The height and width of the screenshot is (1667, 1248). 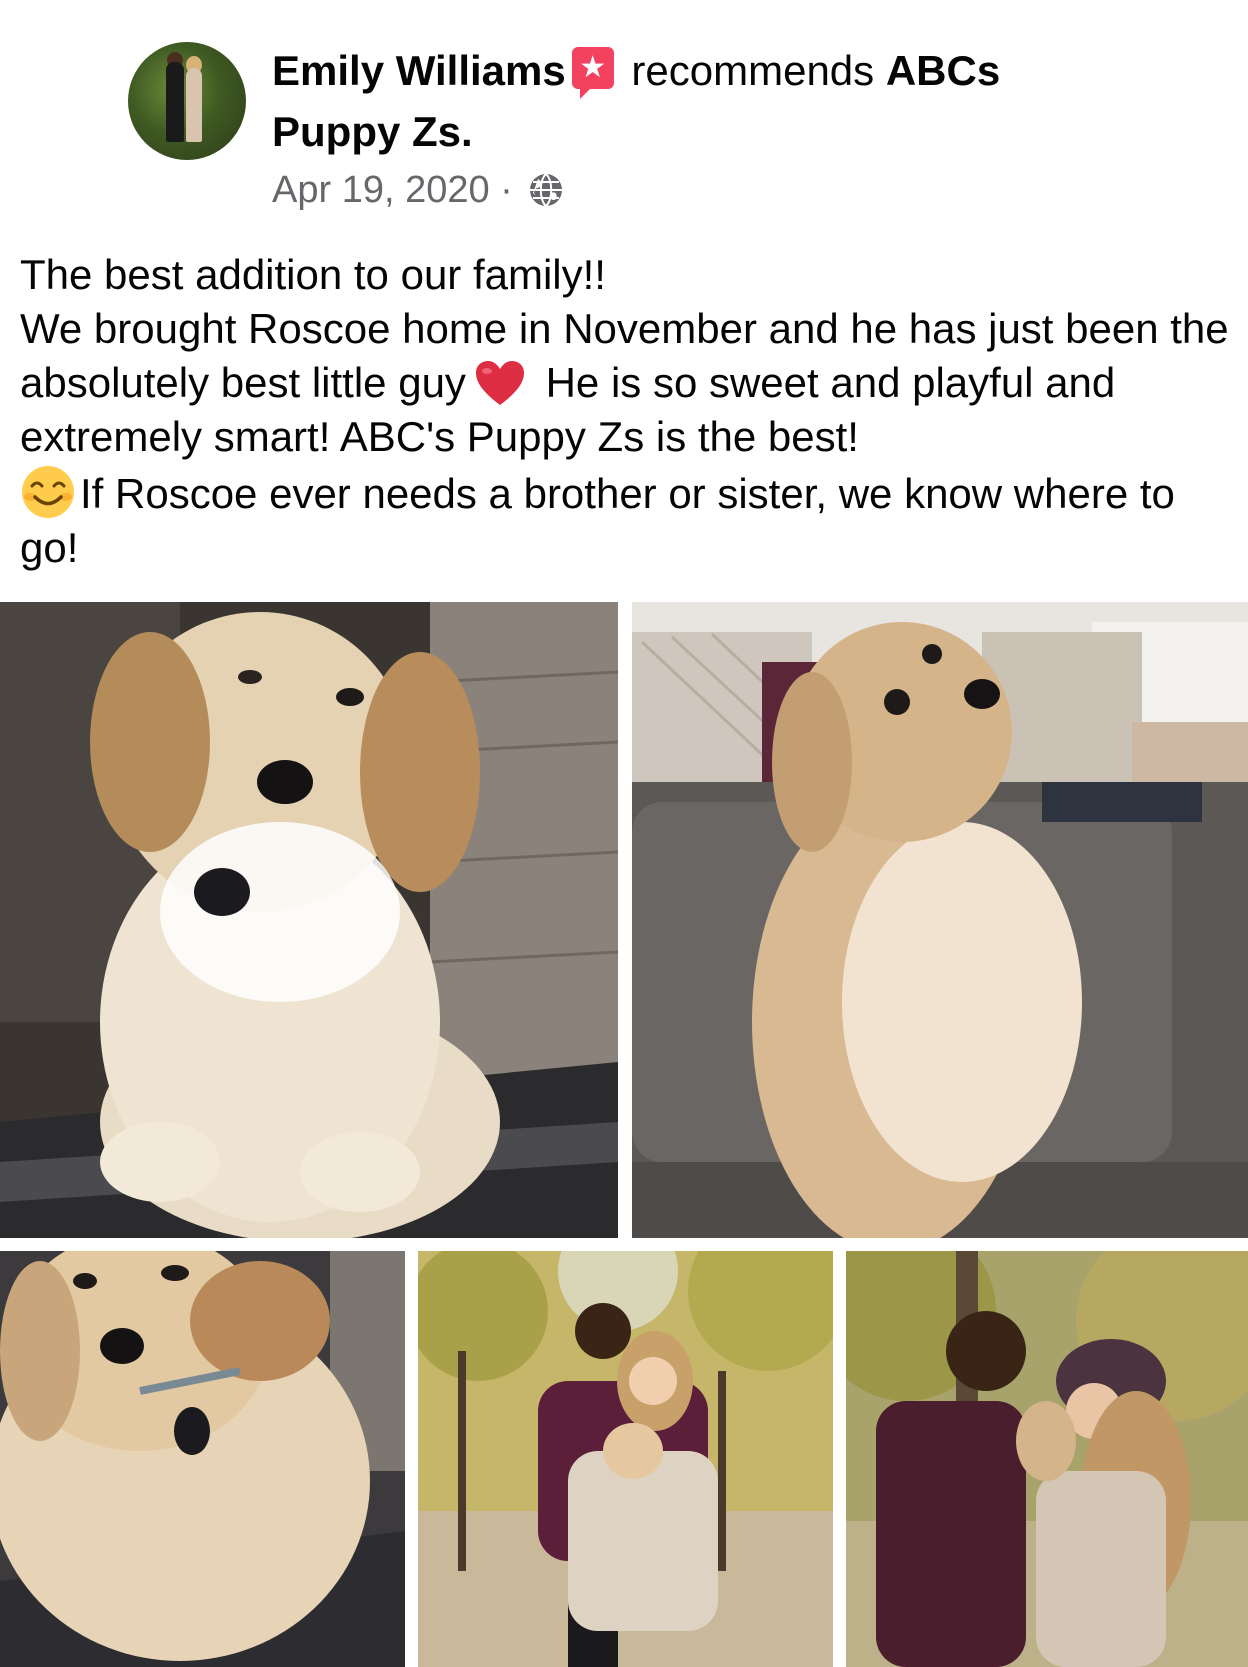 I want to click on recommend-star-icon: ★, so click(x=592, y=73).